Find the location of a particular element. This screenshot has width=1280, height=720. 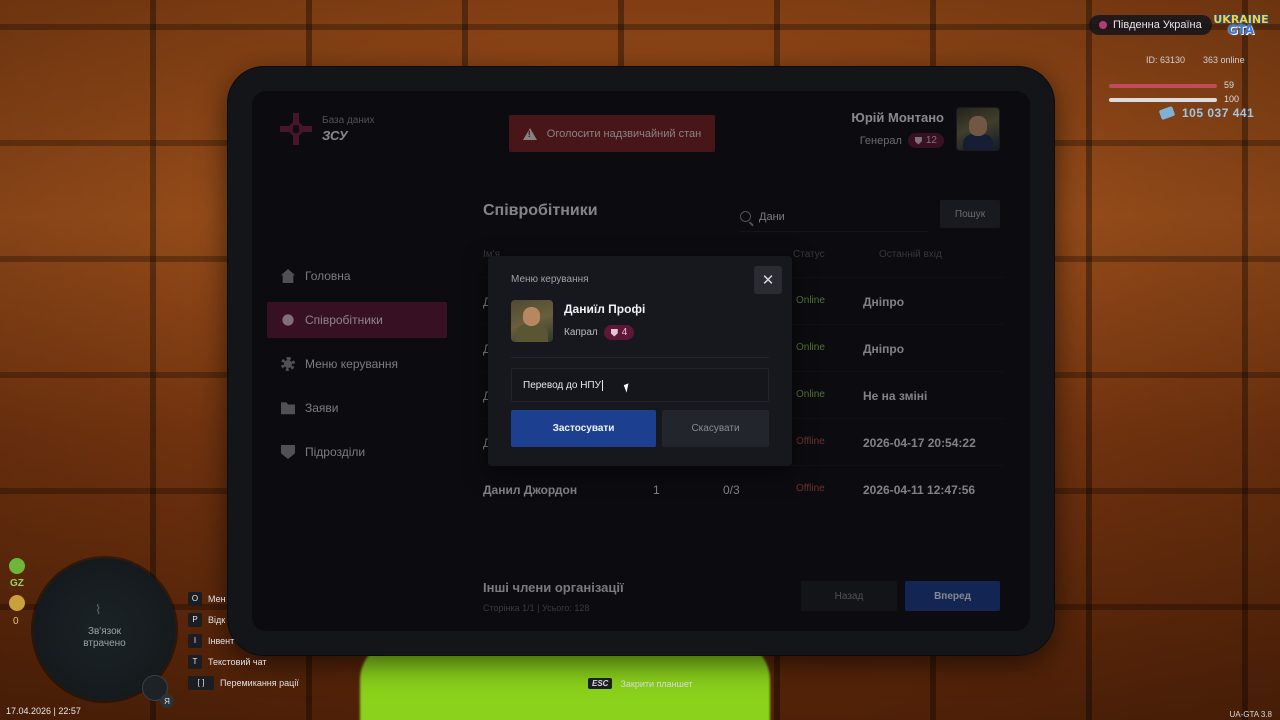

server-badge: Південна Україна is located at coordinates (1150, 25).